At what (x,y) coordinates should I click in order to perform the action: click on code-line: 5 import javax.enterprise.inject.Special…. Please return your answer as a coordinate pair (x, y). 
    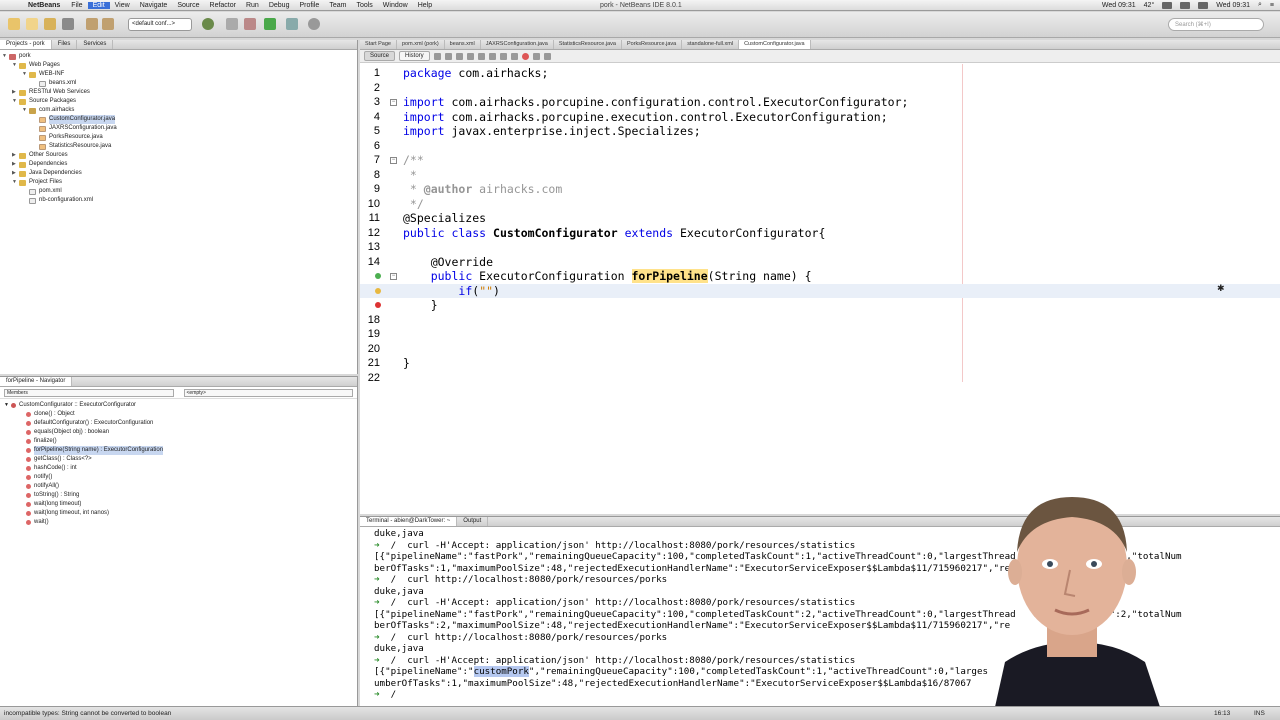
    Looking at the image, I should click on (820, 131).